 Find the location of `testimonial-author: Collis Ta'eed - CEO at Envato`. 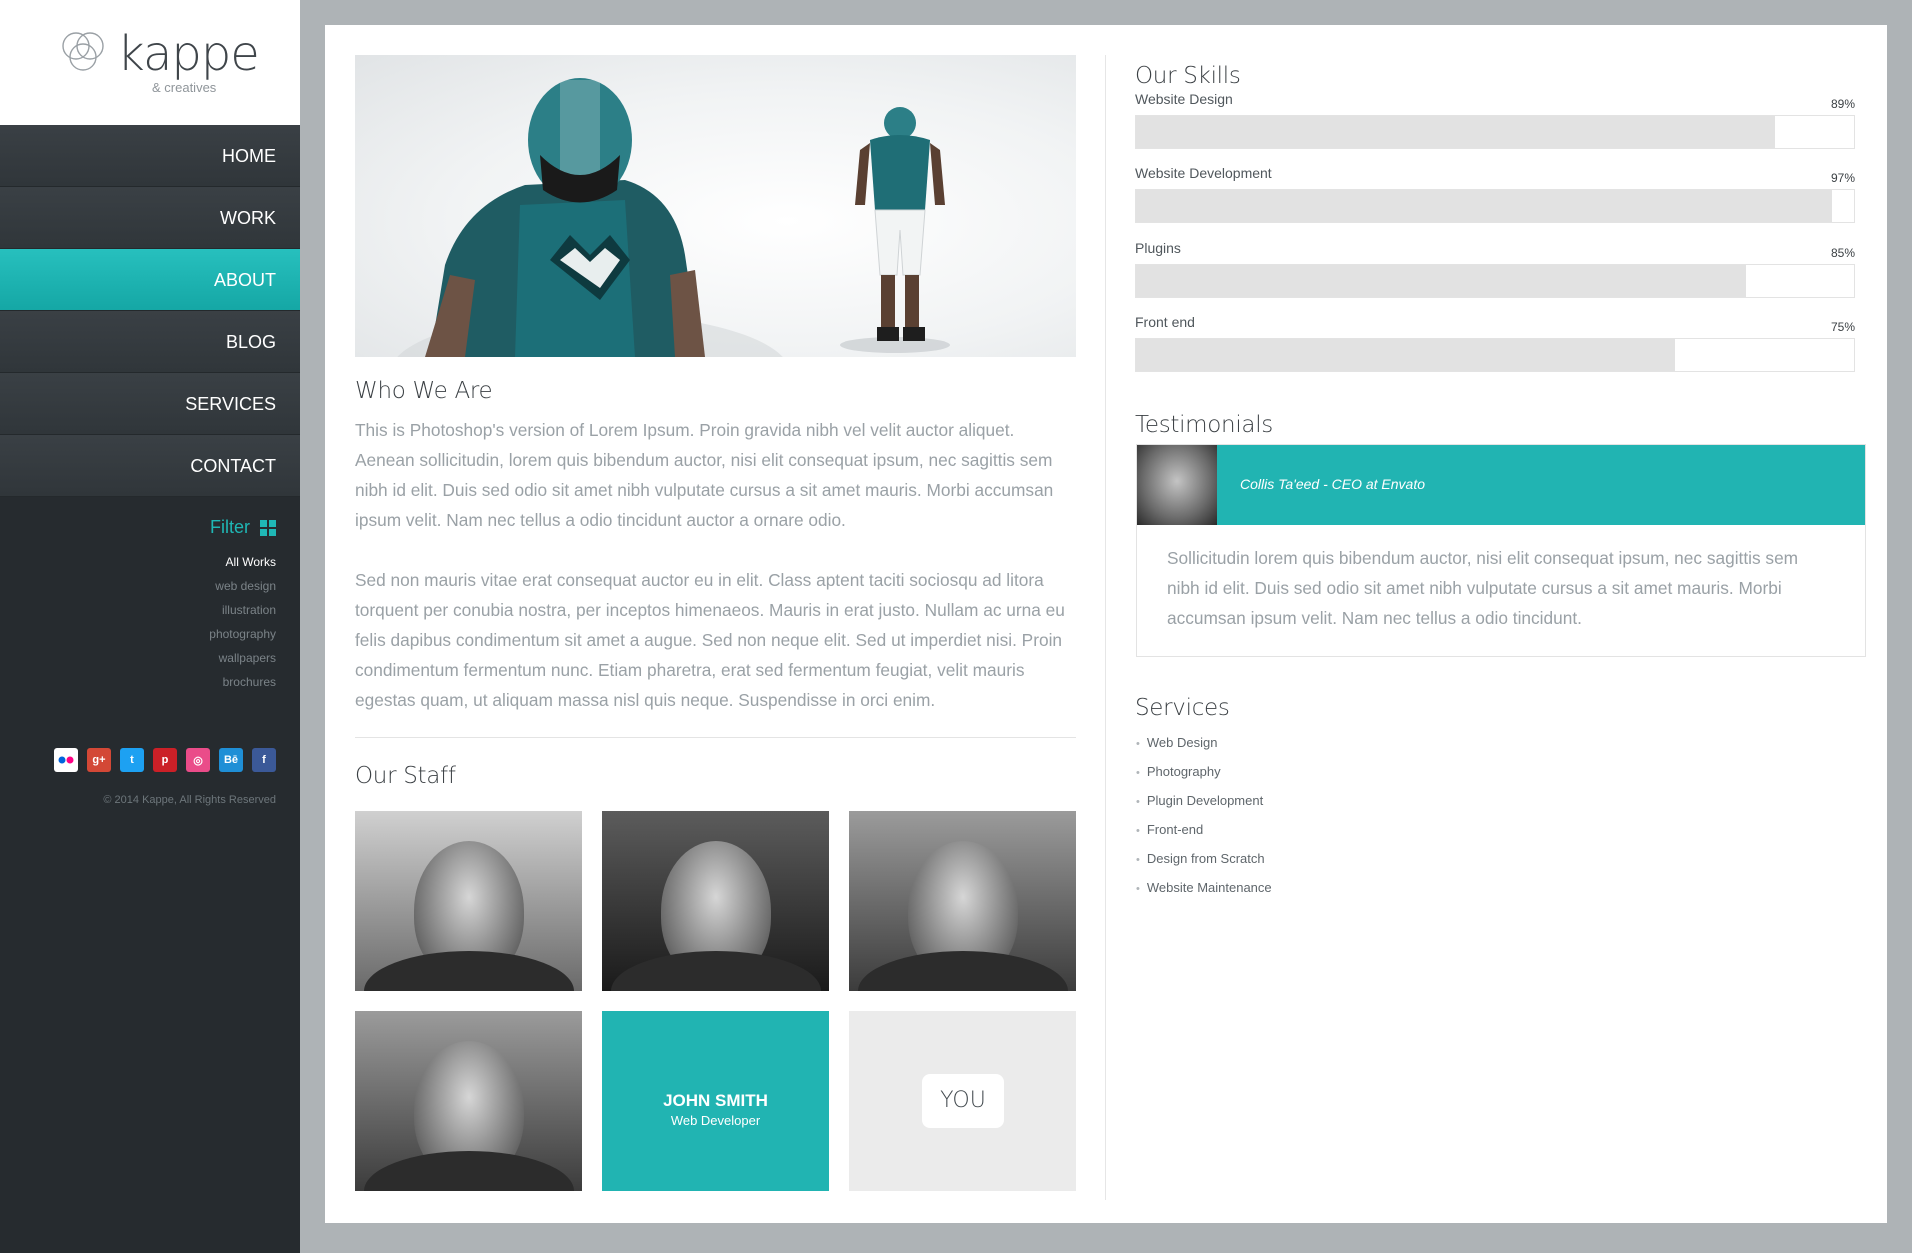

testimonial-author: Collis Ta'eed - CEO at Envato is located at coordinates (1333, 484).